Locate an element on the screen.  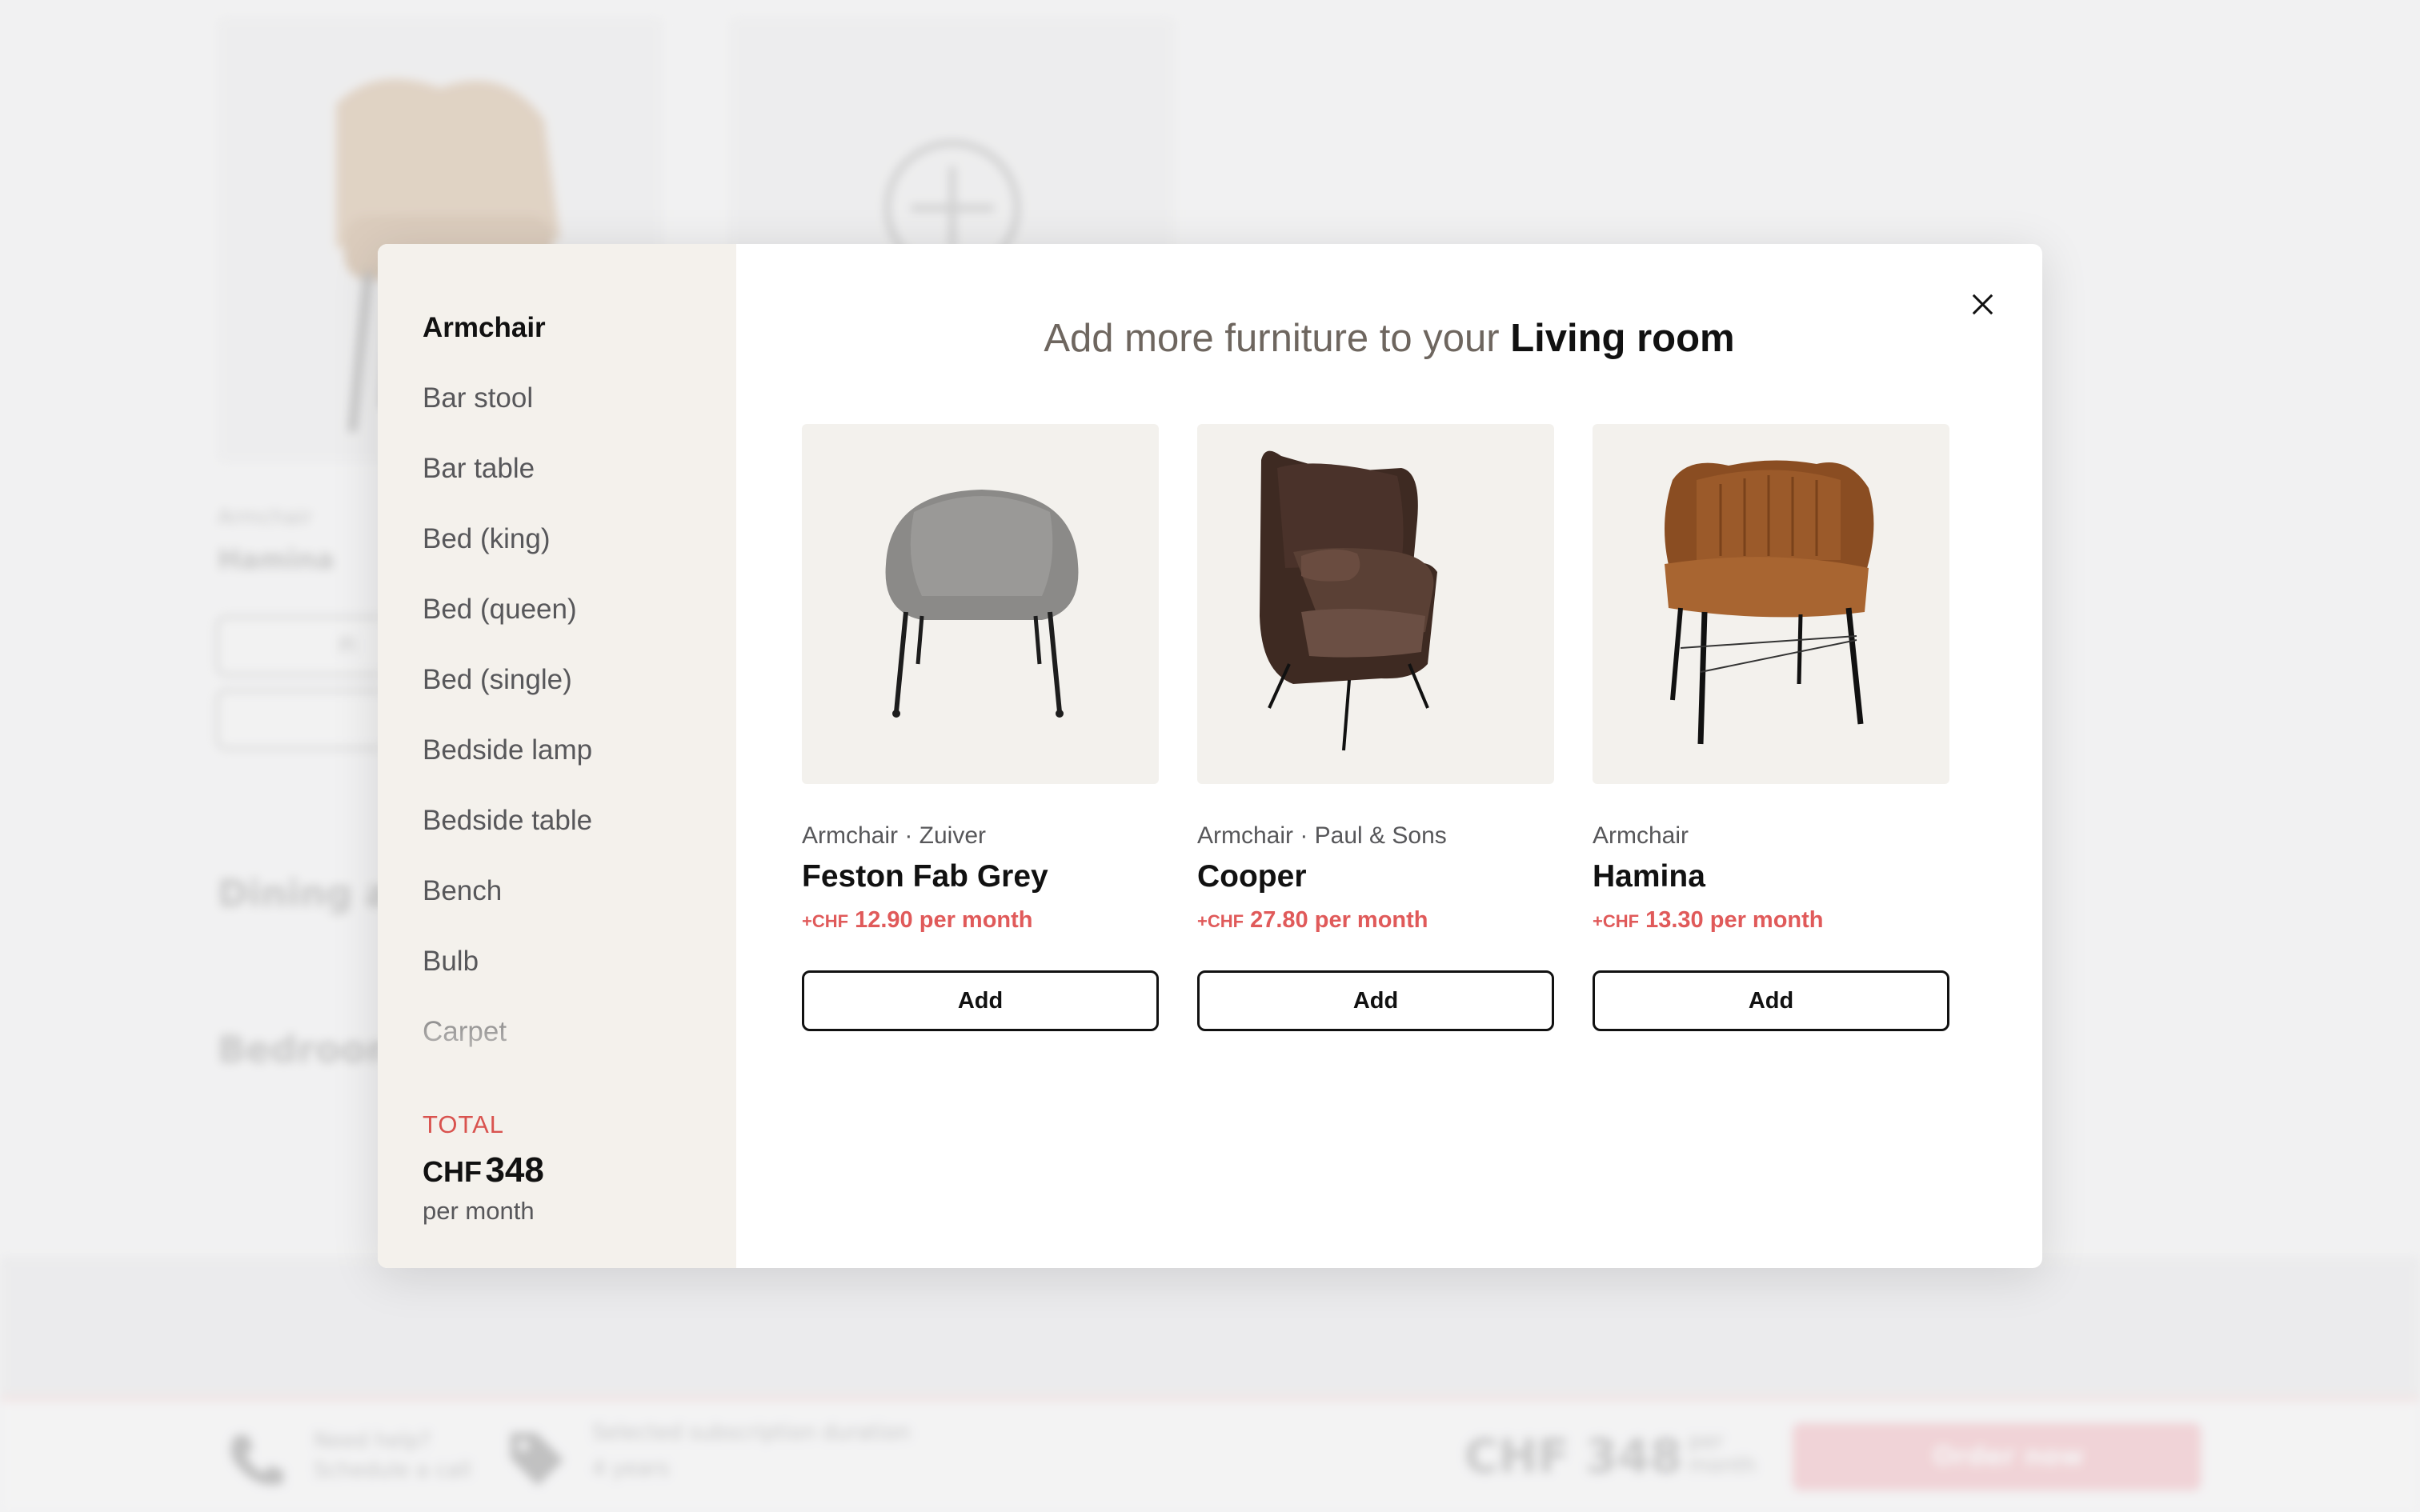
product-card: Armchair Hamina +CHF 13.30 per month Add is located at coordinates (1771, 727).